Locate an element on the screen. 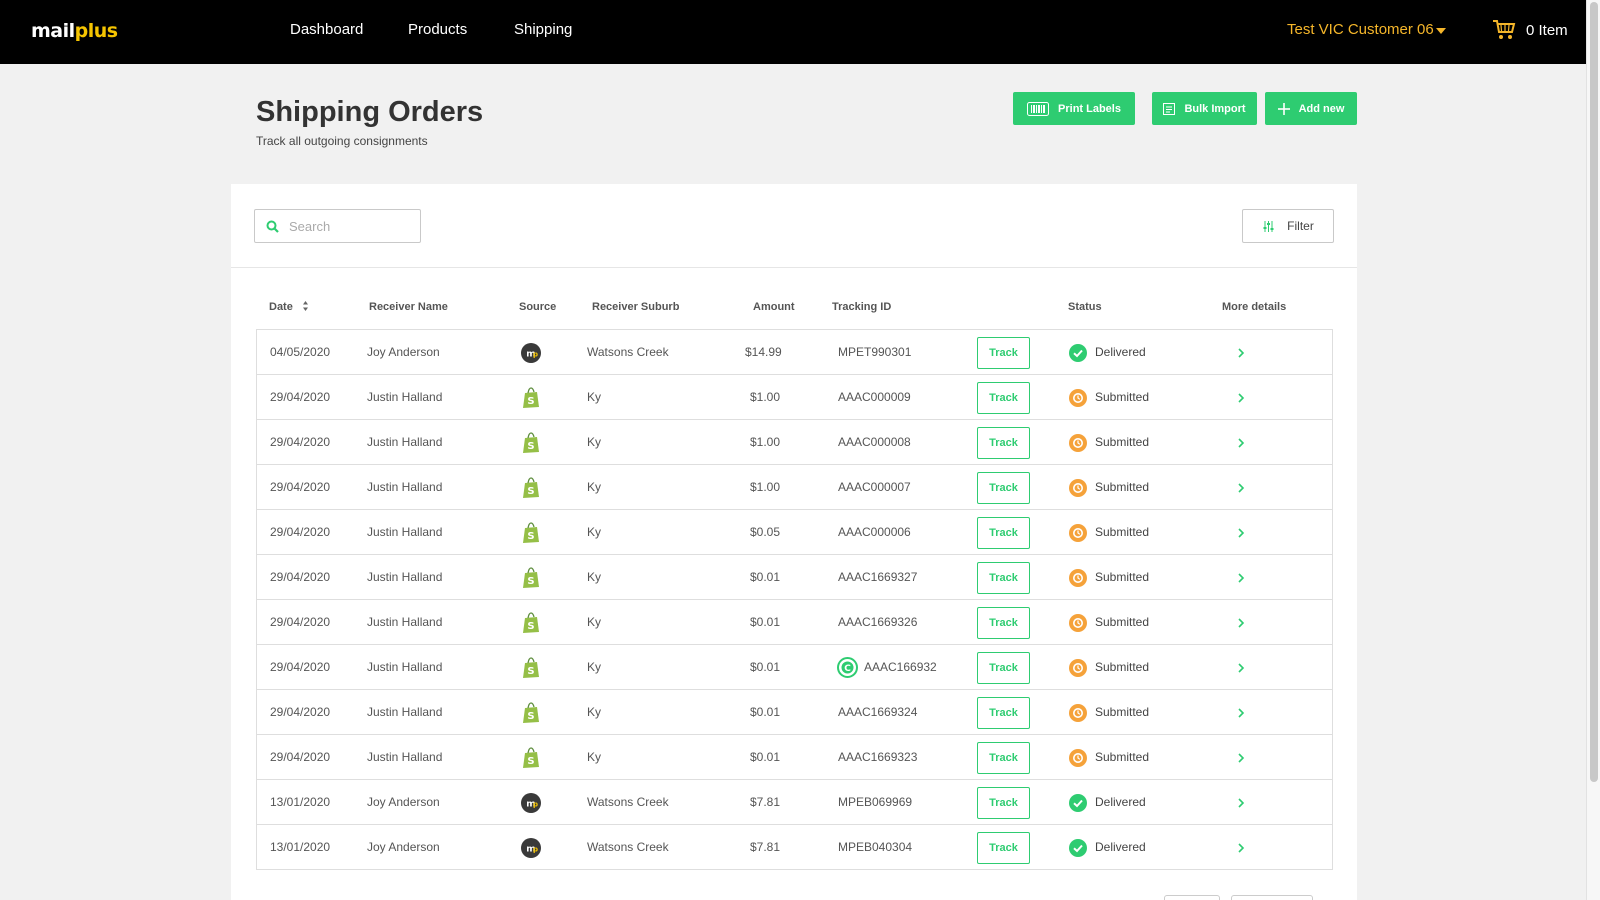 Image resolution: width=1600 pixels, height=900 pixels. nav-products: Products is located at coordinates (437, 29).